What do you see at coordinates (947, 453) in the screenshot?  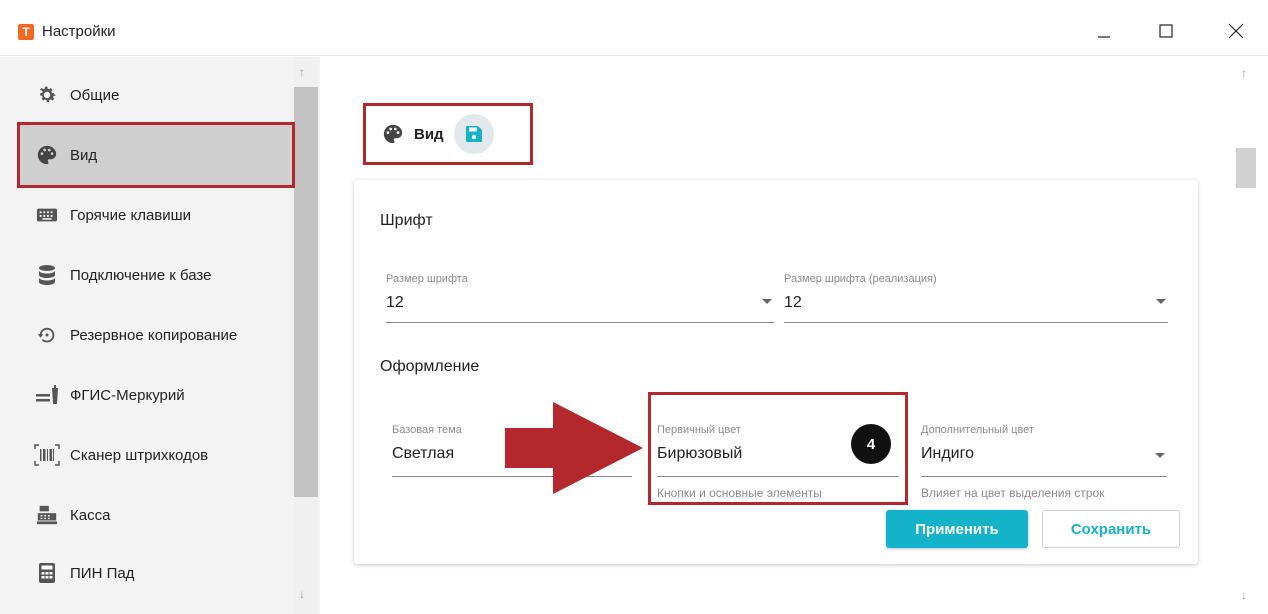 I see `secondary-color-value: Индиго` at bounding box center [947, 453].